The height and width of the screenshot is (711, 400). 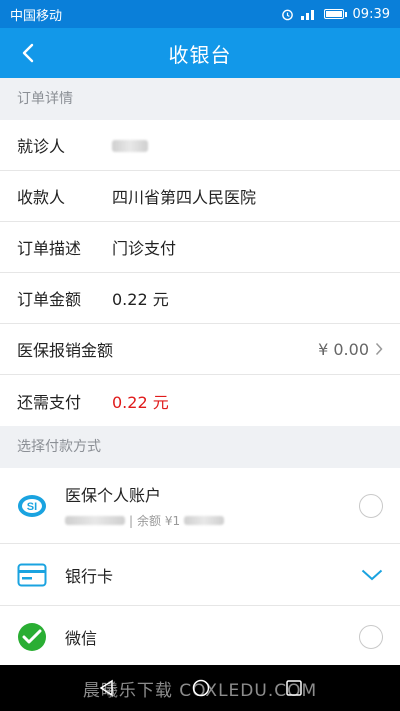 I want to click on insurance-reimburse-value: ¥ 0.00, so click(x=343, y=349).